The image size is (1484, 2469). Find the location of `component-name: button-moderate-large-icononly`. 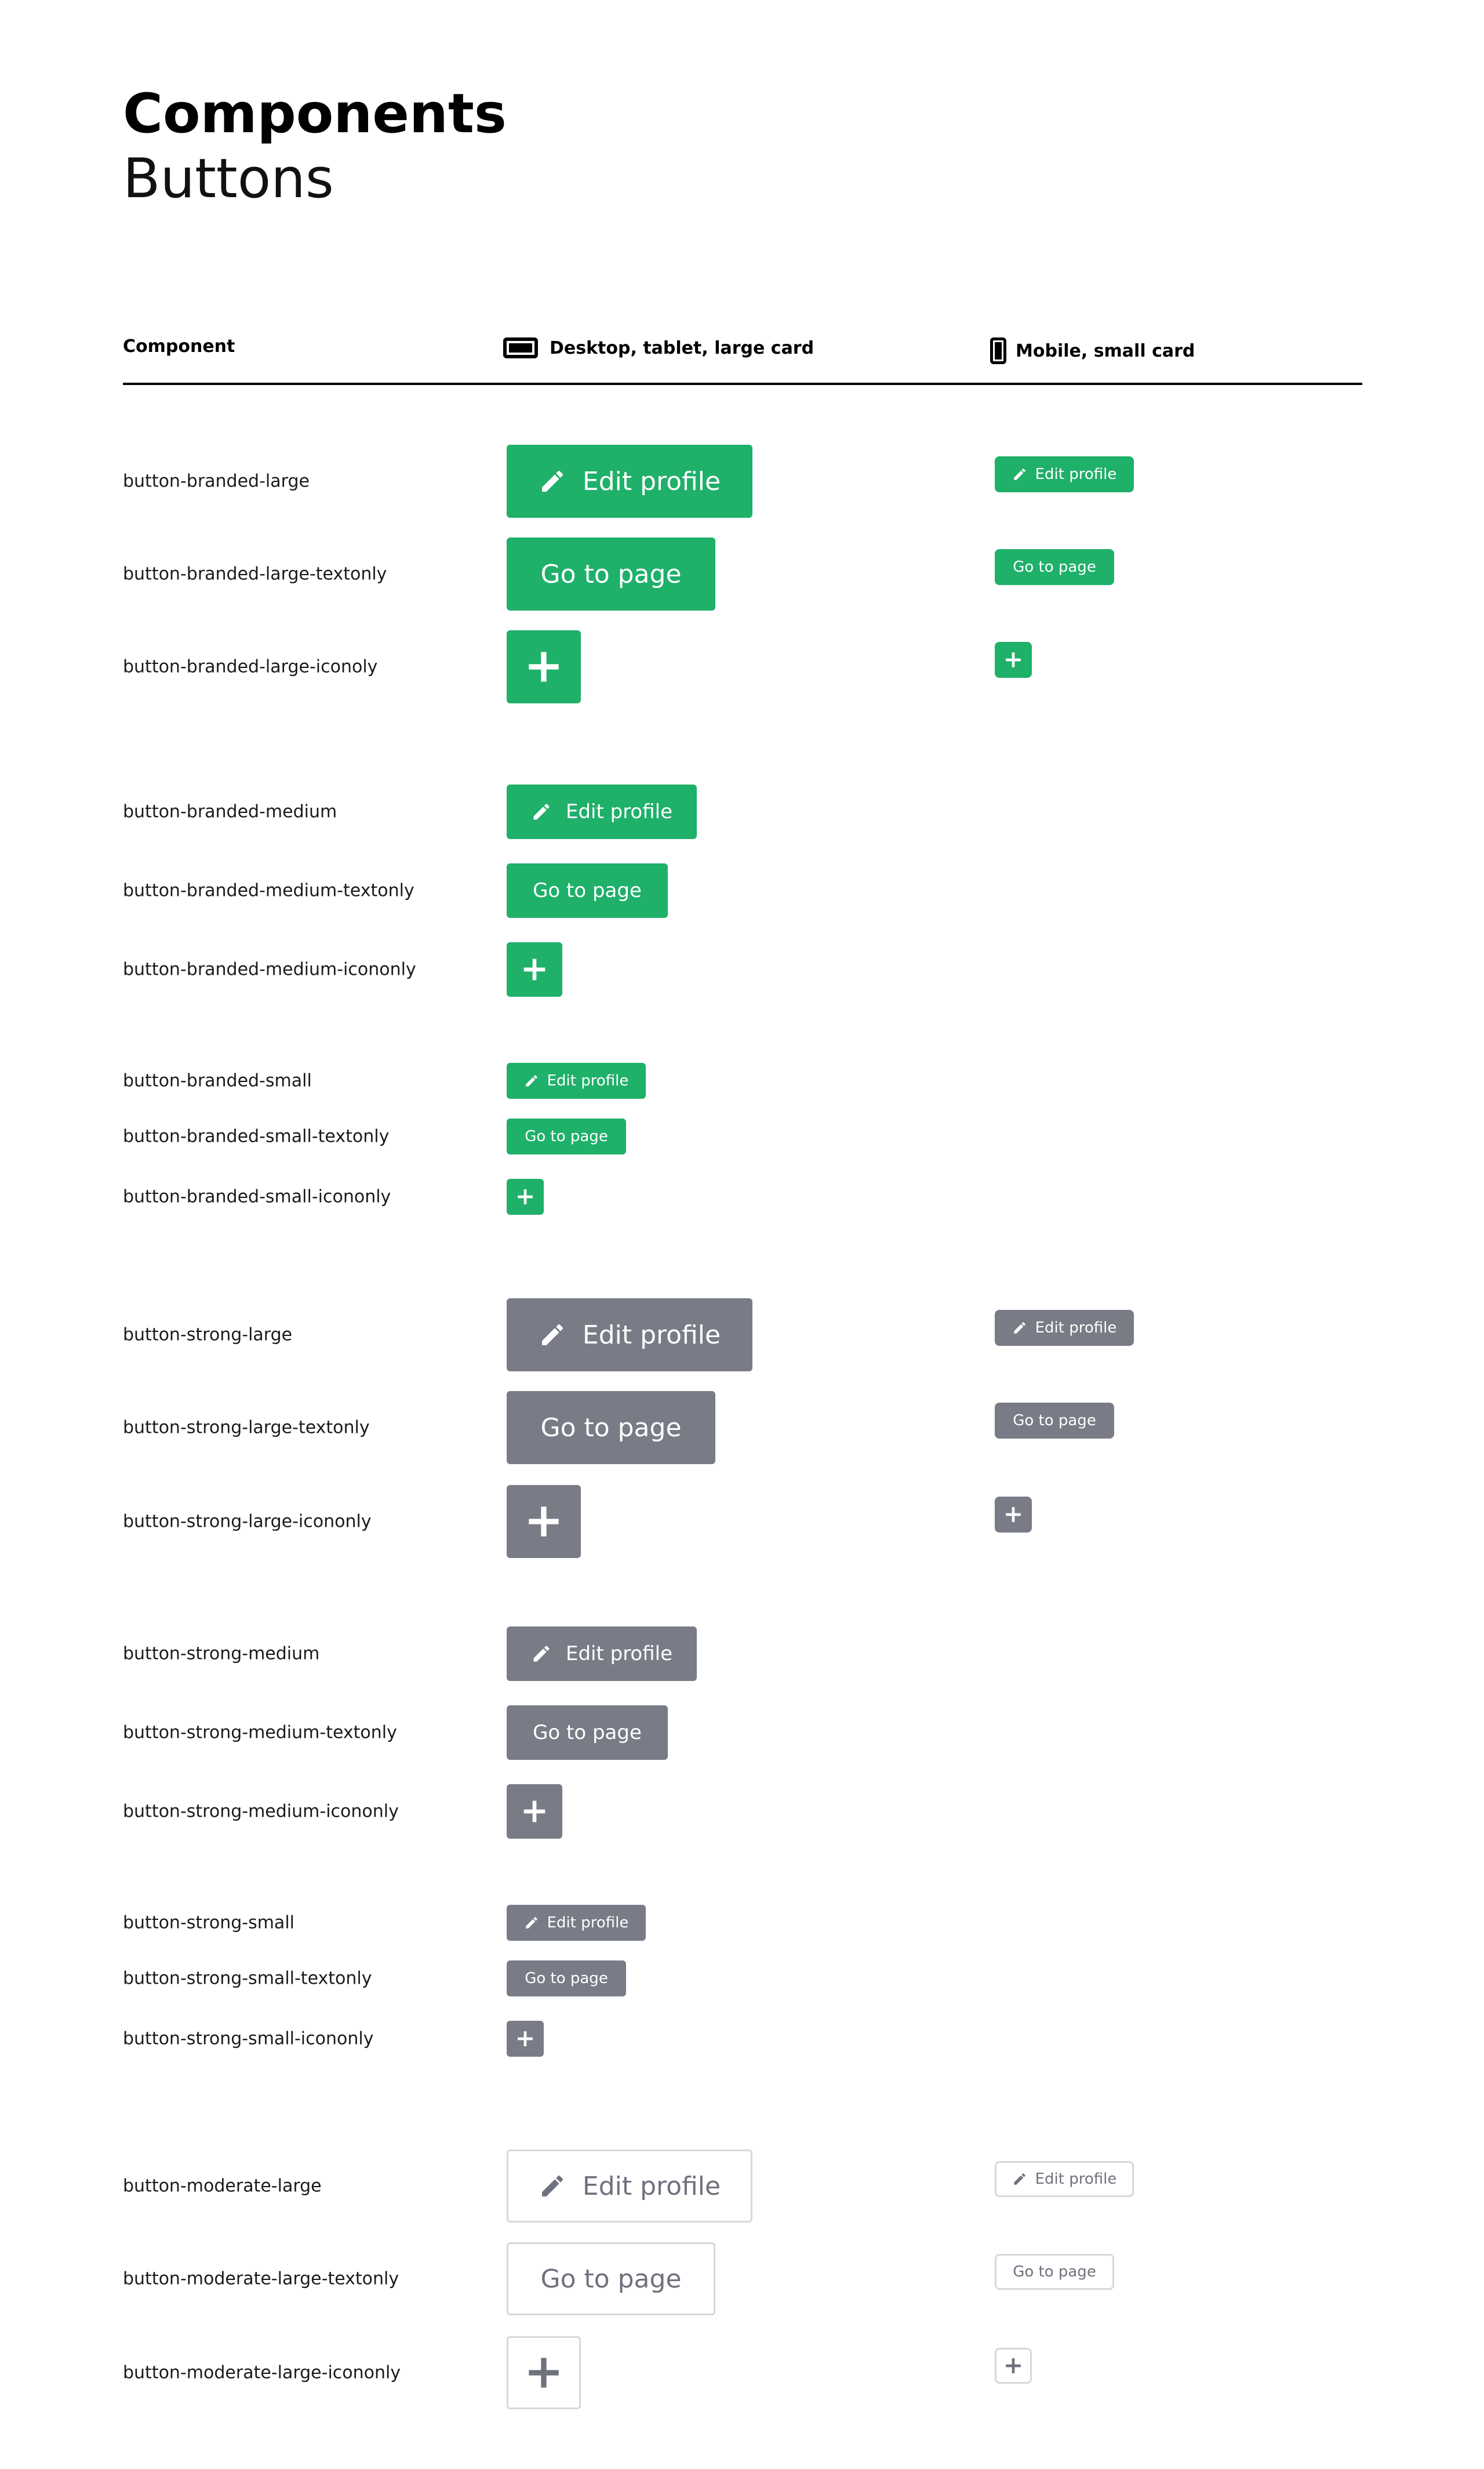

component-name: button-moderate-large-icononly is located at coordinates (262, 2372).